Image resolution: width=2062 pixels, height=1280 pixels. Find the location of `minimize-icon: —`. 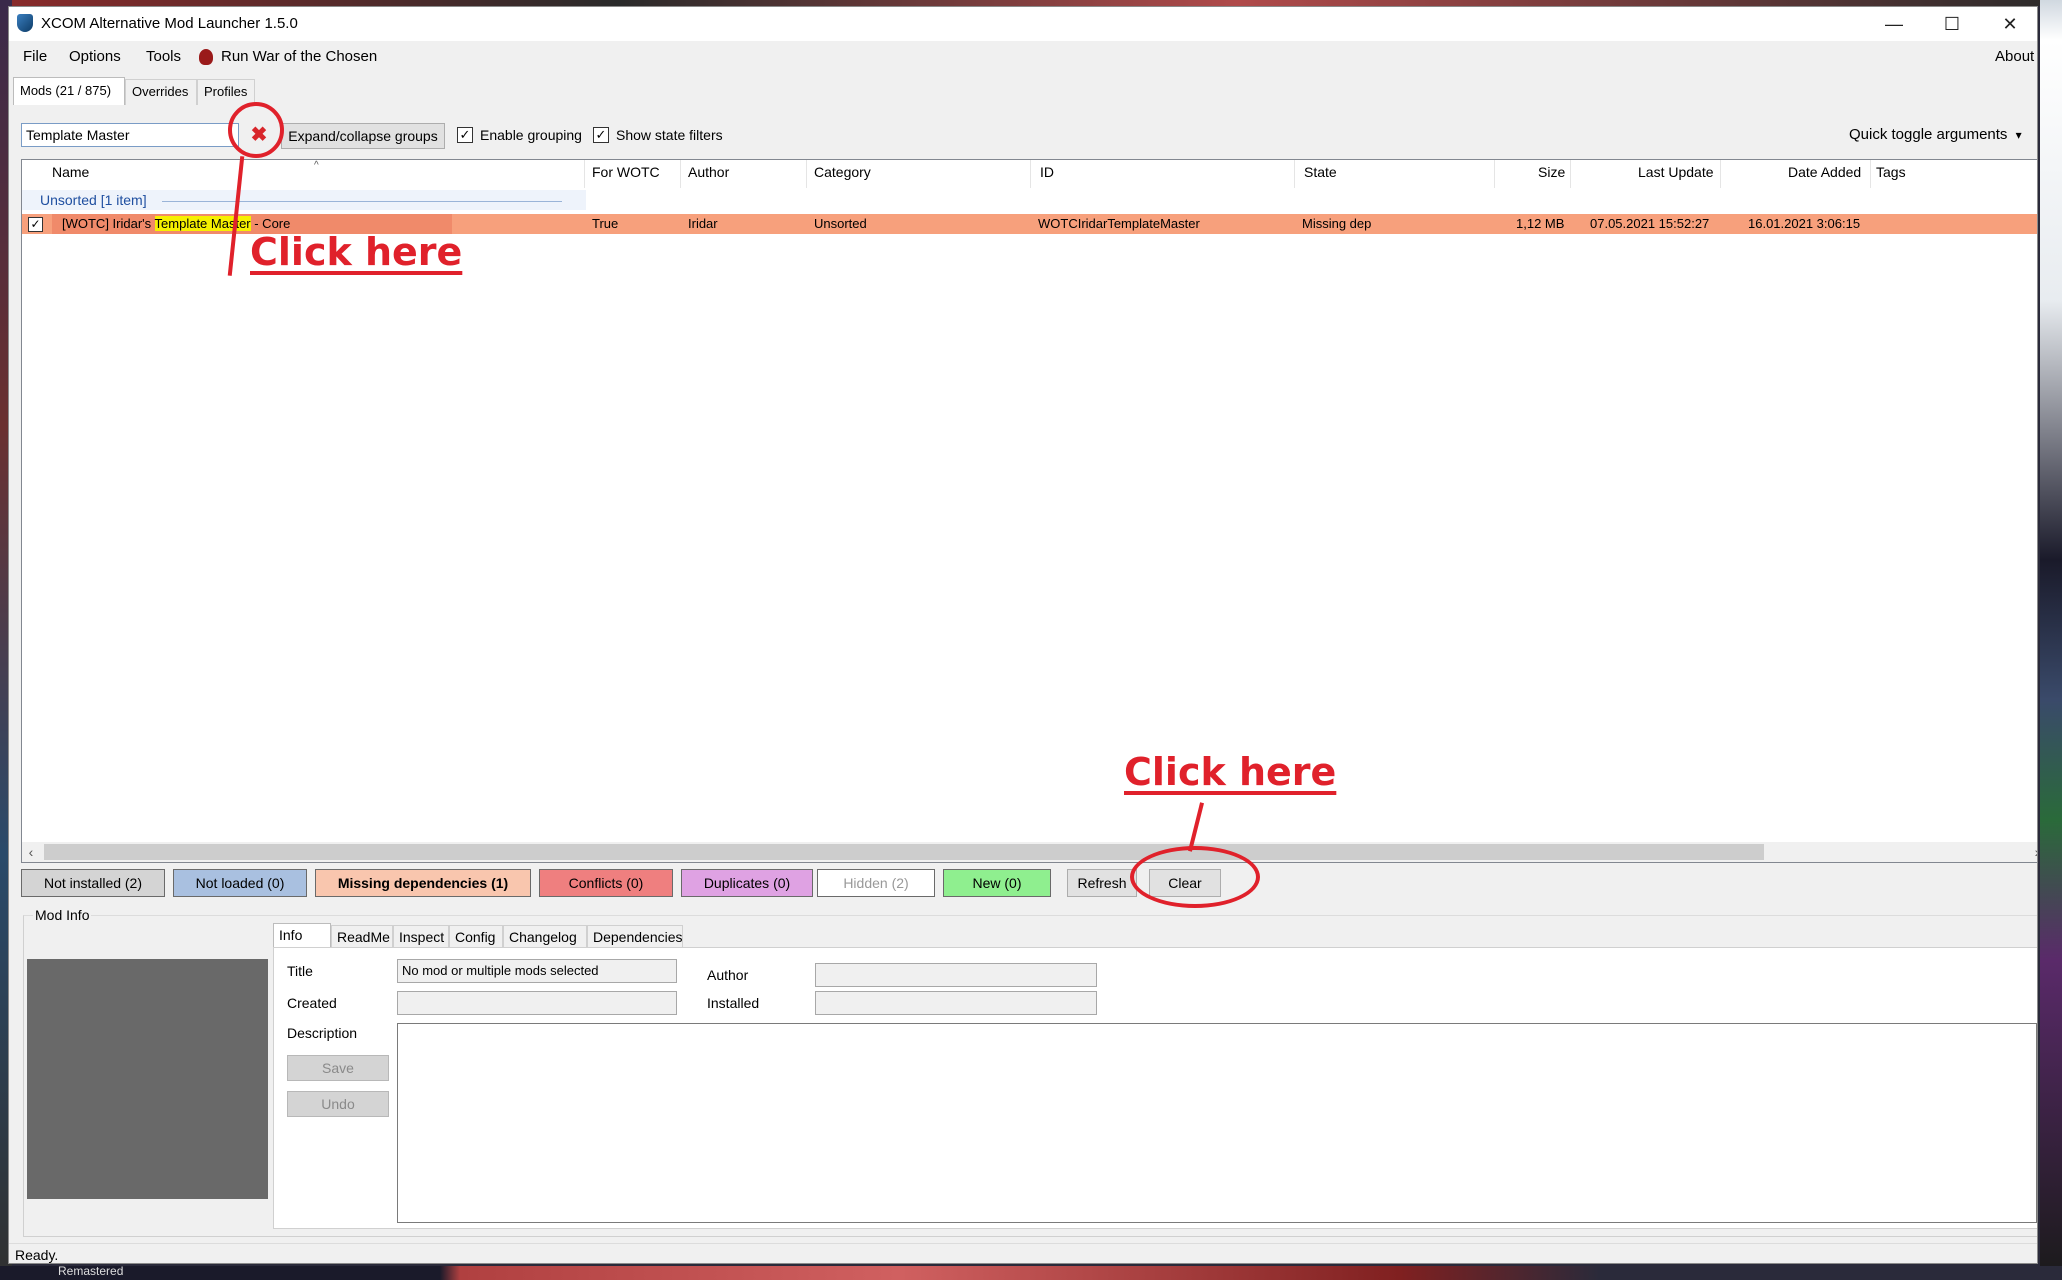

minimize-icon: — is located at coordinates (1894, 24).